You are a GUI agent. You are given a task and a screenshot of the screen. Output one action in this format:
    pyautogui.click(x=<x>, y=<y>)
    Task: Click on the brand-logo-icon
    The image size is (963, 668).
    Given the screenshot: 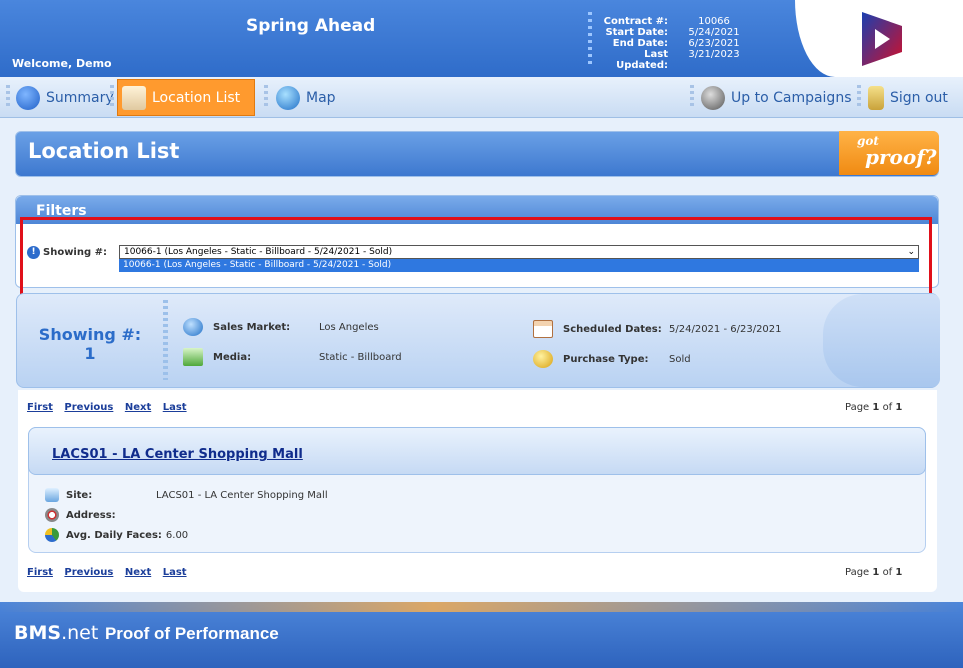 What is the action you would take?
    pyautogui.click(x=882, y=39)
    